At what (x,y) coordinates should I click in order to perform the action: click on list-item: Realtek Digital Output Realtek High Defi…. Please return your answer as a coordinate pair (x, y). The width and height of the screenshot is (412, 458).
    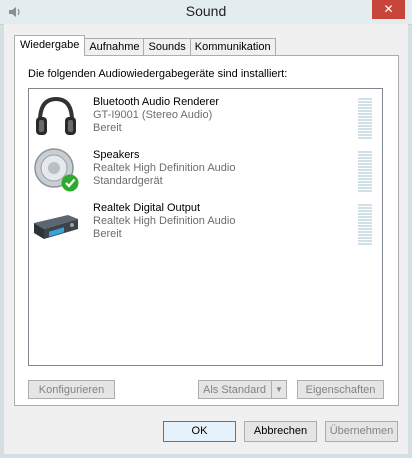
    Looking at the image, I should click on (205, 225).